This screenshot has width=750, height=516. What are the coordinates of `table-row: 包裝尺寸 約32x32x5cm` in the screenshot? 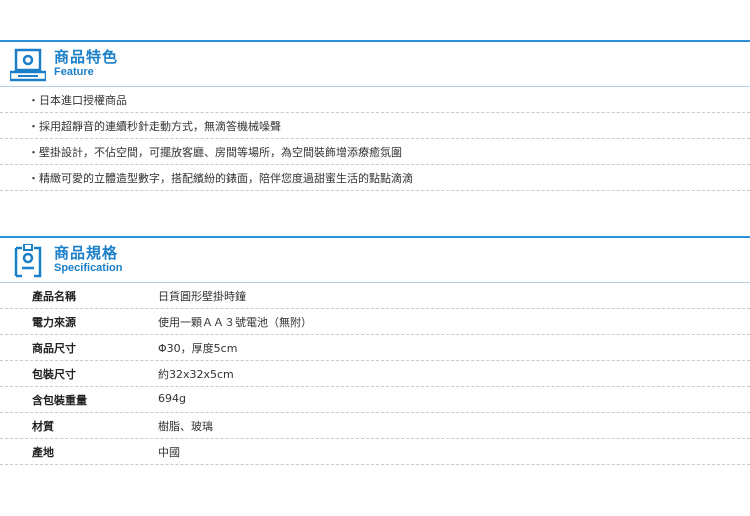 It's located at (375, 374).